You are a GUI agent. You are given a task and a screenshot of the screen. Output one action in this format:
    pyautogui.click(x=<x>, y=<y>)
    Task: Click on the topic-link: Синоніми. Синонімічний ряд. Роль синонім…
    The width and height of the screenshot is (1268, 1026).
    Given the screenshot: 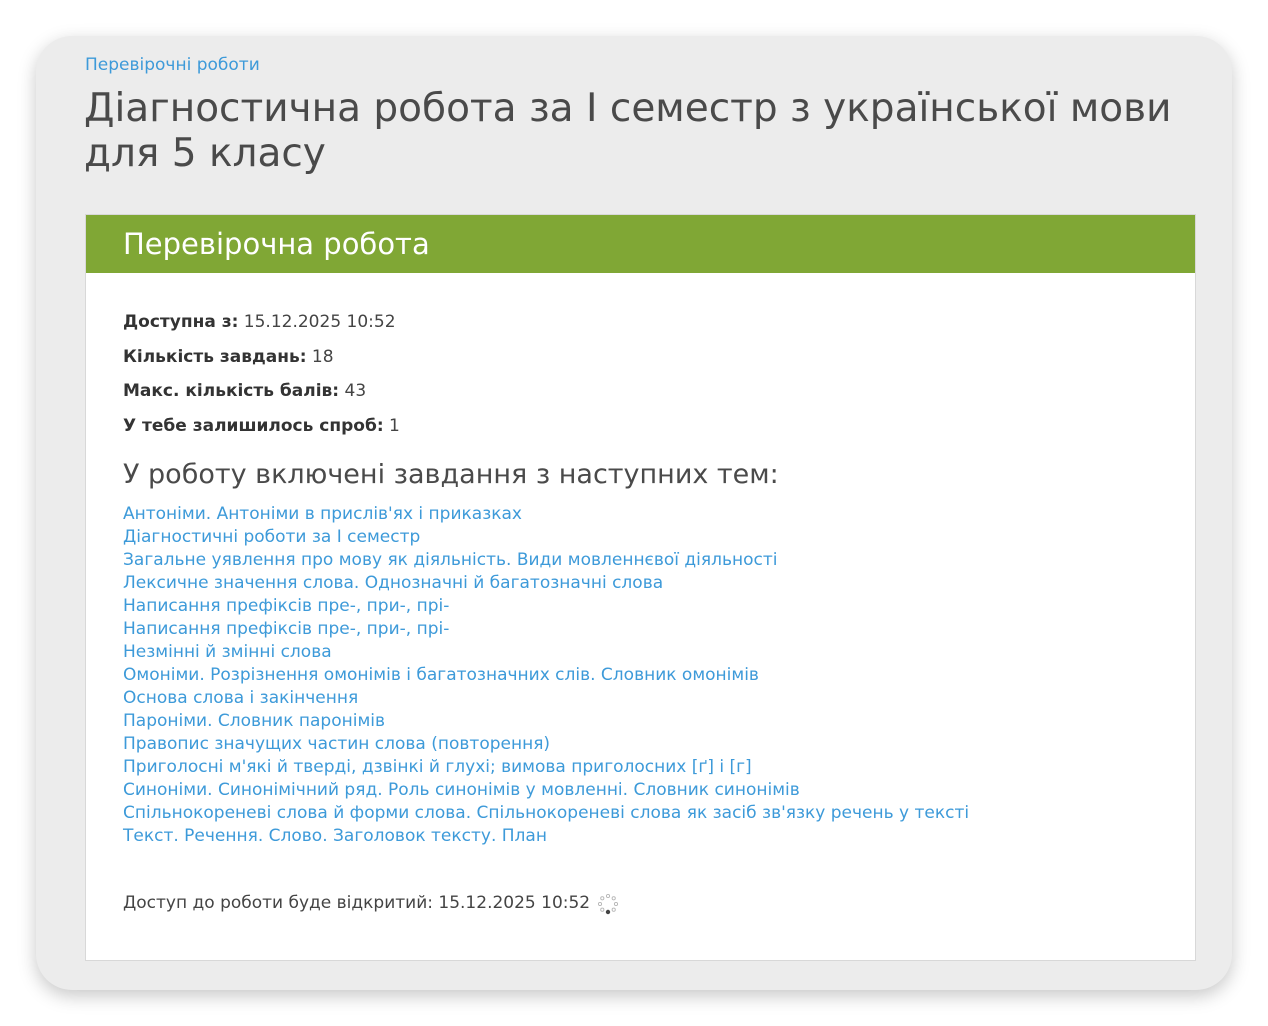 What is the action you would take?
    pyautogui.click(x=461, y=790)
    